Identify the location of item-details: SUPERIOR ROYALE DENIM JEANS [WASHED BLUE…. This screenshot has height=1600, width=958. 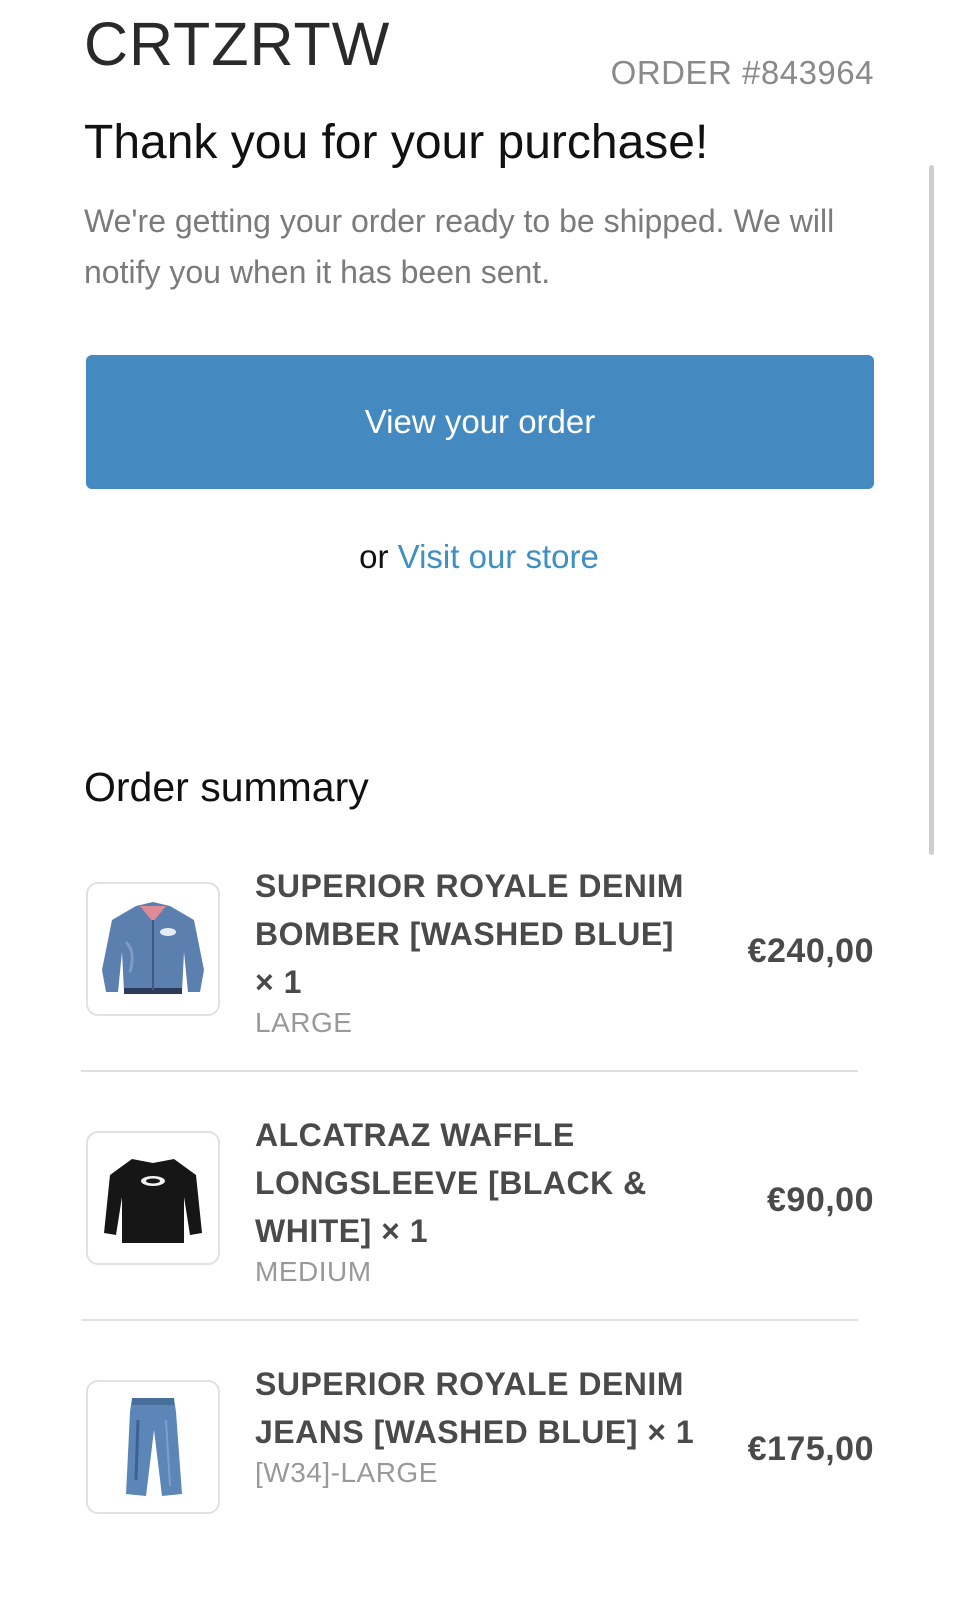
(475, 1425).